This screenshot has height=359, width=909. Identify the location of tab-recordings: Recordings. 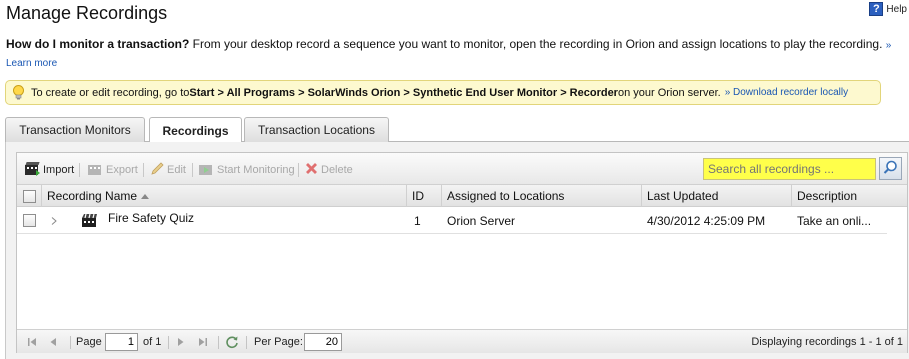
(195, 130).